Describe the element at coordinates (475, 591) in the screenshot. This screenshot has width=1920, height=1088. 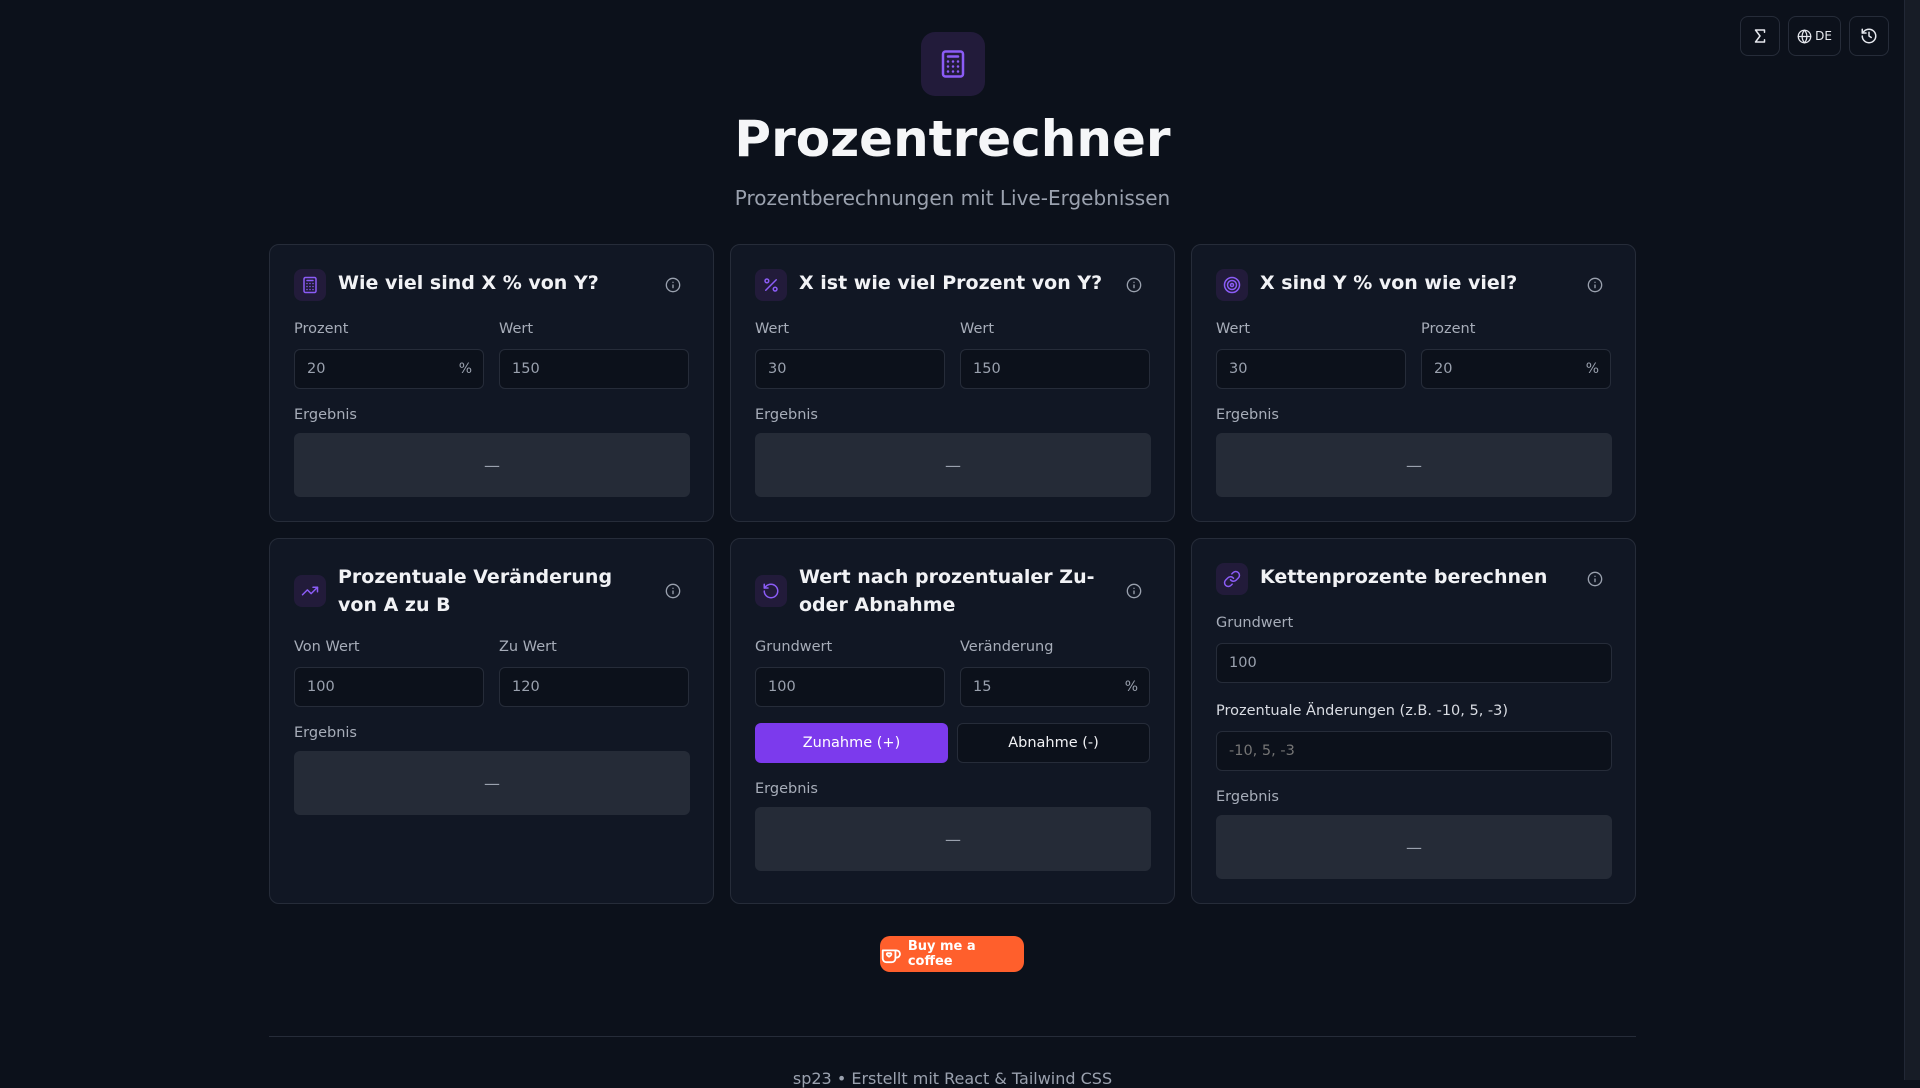
I see `card-title: Prozentuale Veränderung von A zu B` at that location.